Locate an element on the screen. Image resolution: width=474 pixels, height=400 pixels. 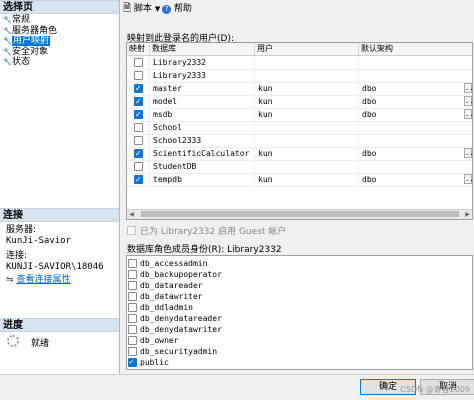
role-item: public is located at coordinates (148, 362).